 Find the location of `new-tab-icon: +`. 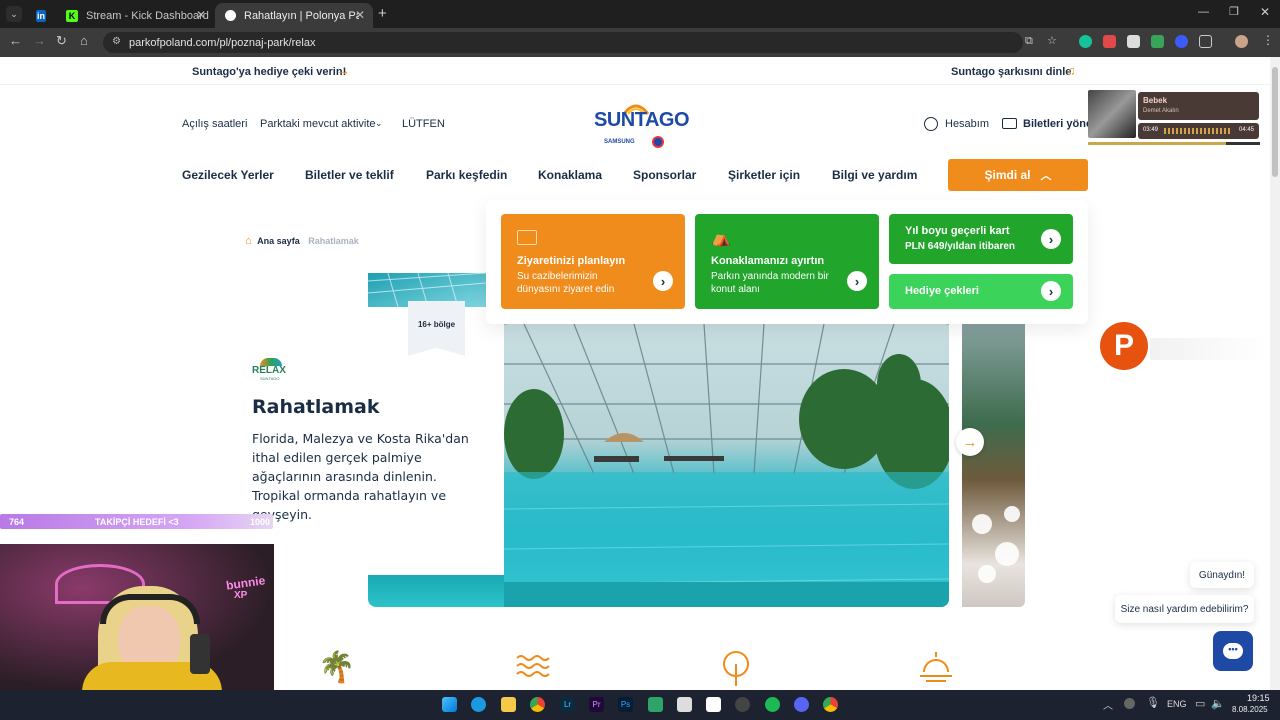

new-tab-icon: + is located at coordinates (382, 13).